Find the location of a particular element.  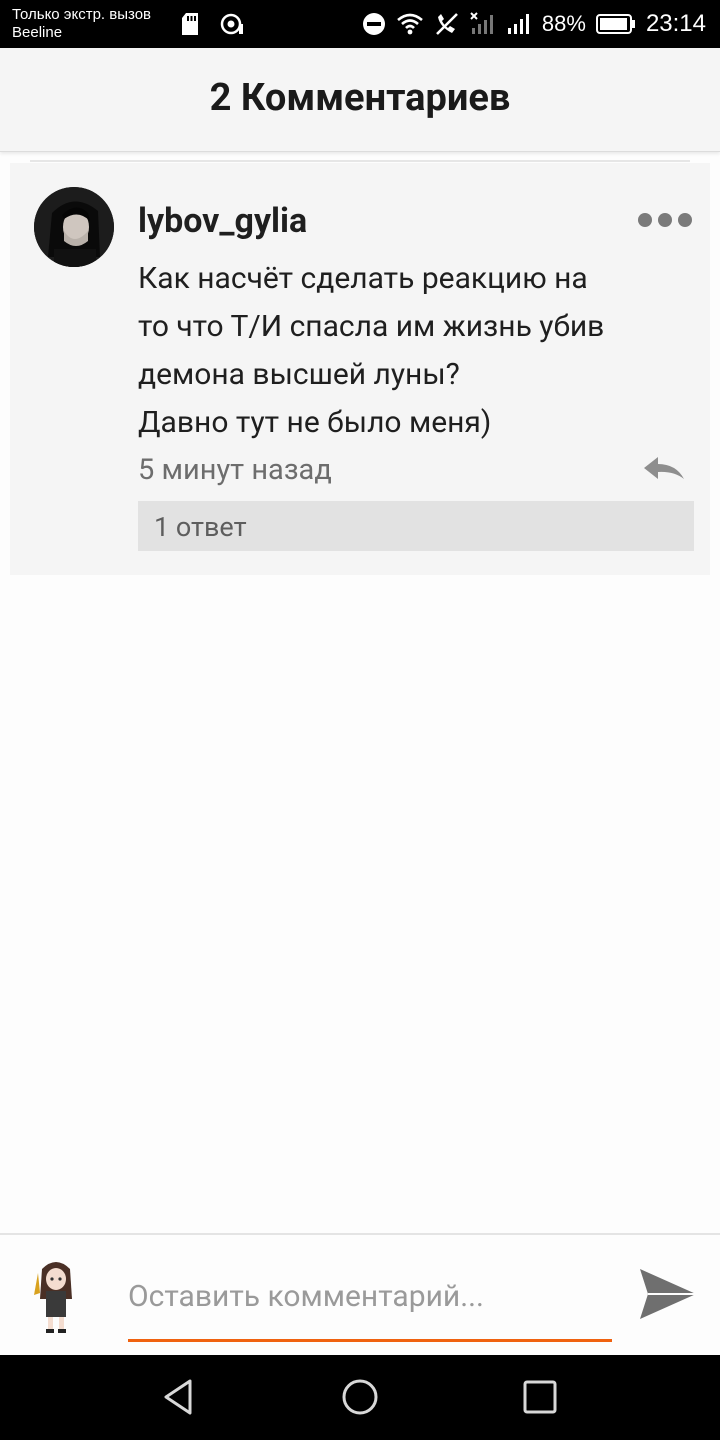

status-icons: 88% 23:14 is located at coordinates (534, 24).